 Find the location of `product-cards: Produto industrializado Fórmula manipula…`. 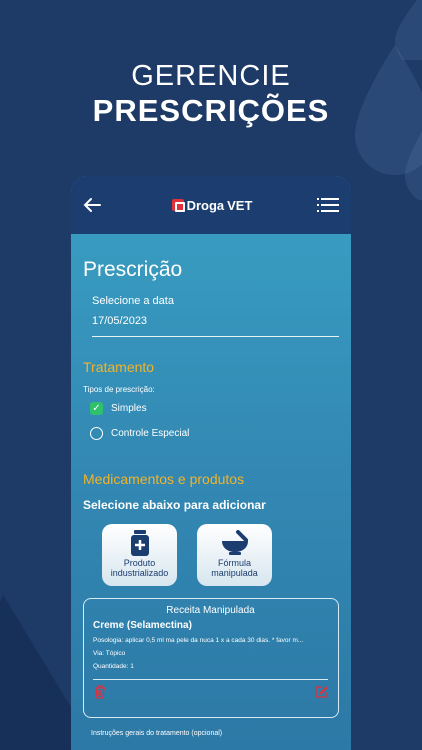

product-cards: Produto industrializado Fórmula manipula… is located at coordinates (220, 555).